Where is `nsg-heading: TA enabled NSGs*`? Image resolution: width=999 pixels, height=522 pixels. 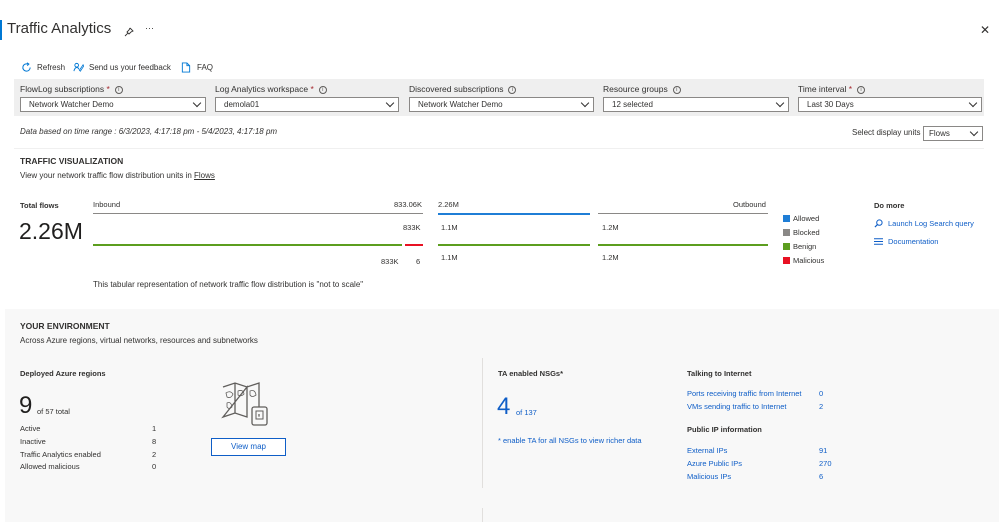
nsg-heading: TA enabled NSGs* is located at coordinates (531, 373).